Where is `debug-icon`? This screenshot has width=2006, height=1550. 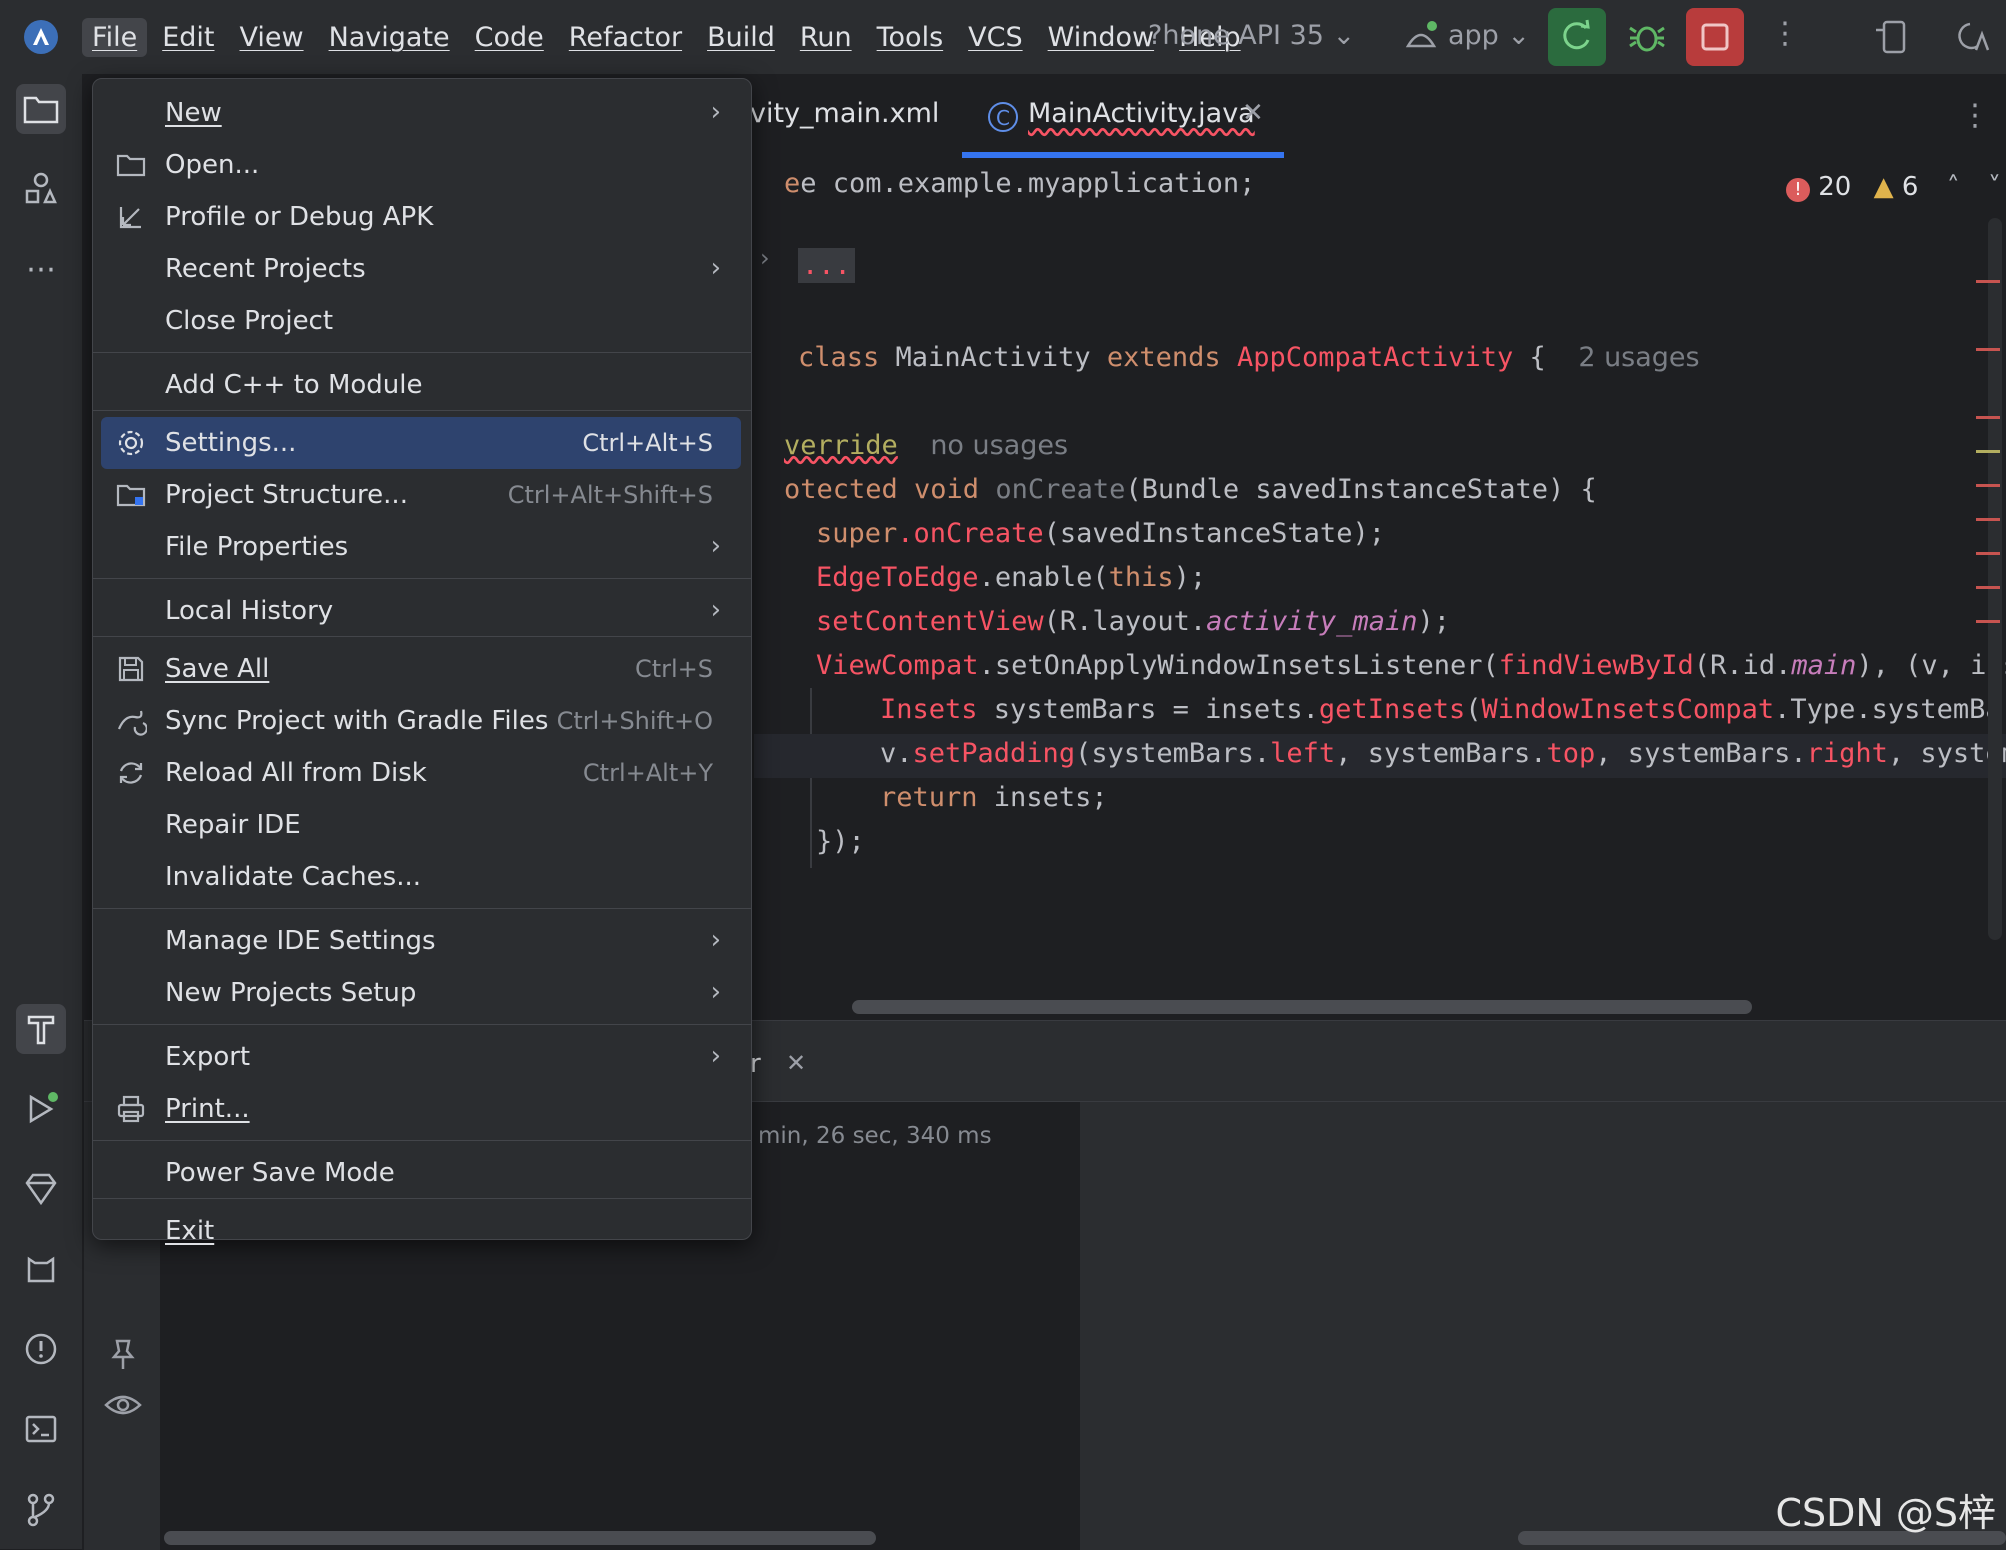
debug-icon is located at coordinates (1647, 37).